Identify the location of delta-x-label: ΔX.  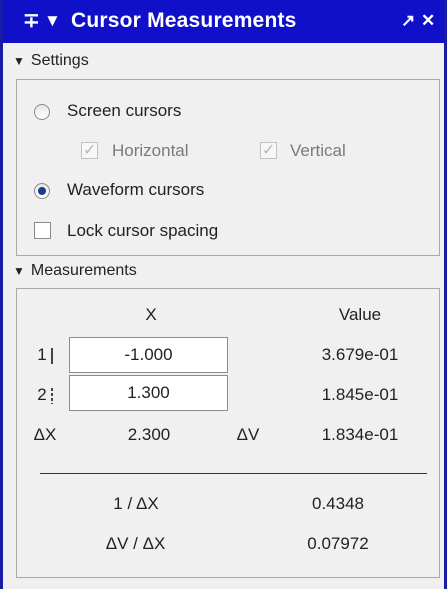
(45, 434).